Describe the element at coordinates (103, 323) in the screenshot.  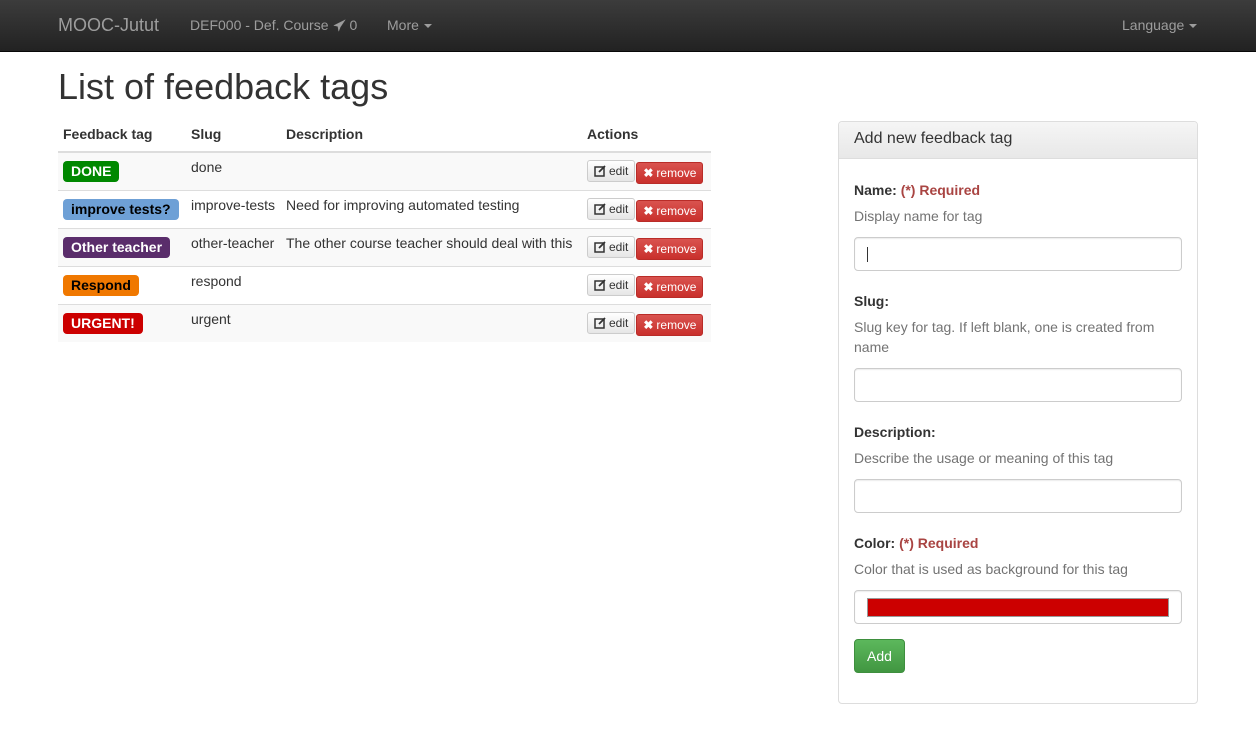
I see `tag-badge: URGENT!` at that location.